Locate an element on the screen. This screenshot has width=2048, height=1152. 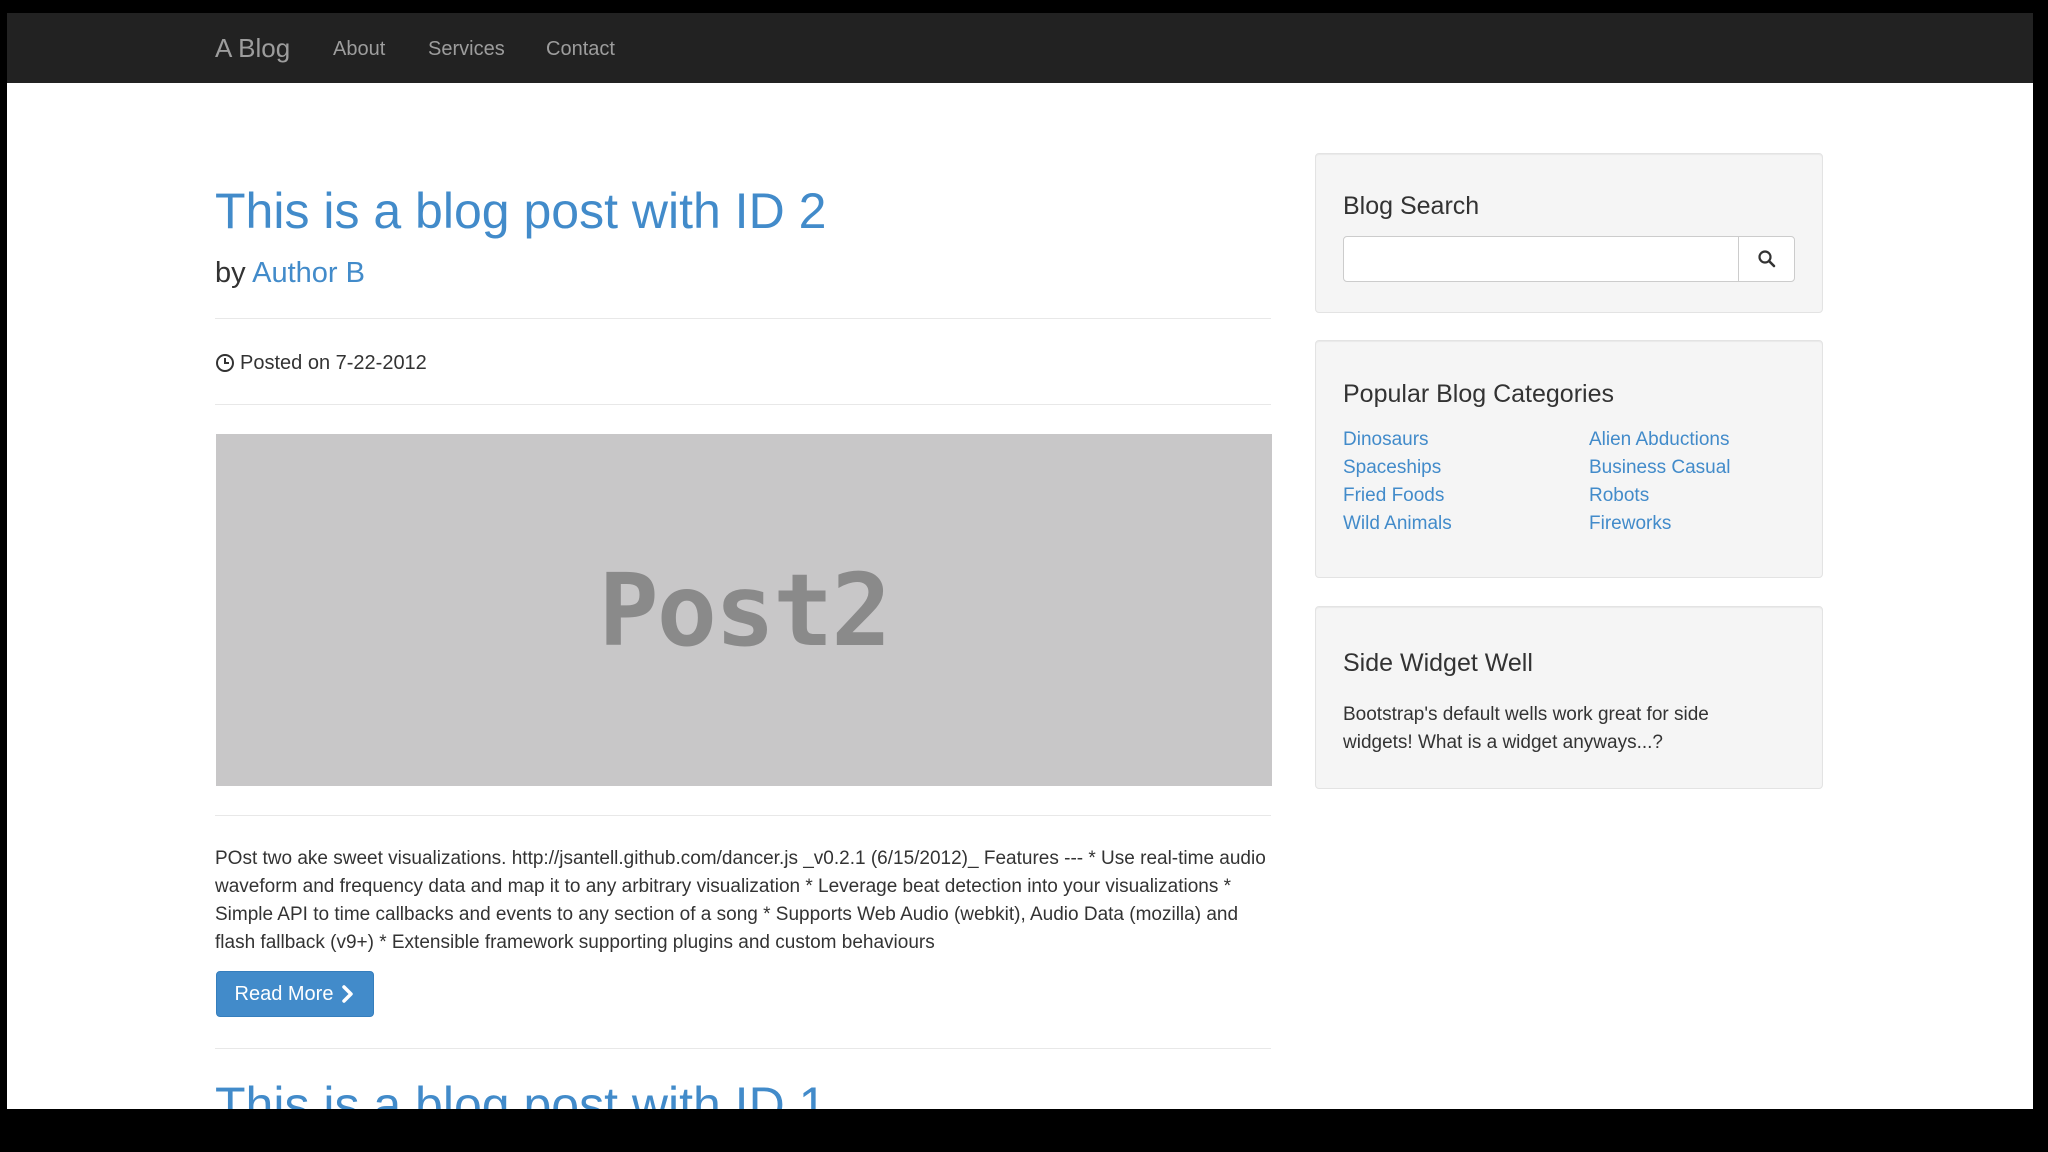
byline-prefix: by is located at coordinates (230, 273).